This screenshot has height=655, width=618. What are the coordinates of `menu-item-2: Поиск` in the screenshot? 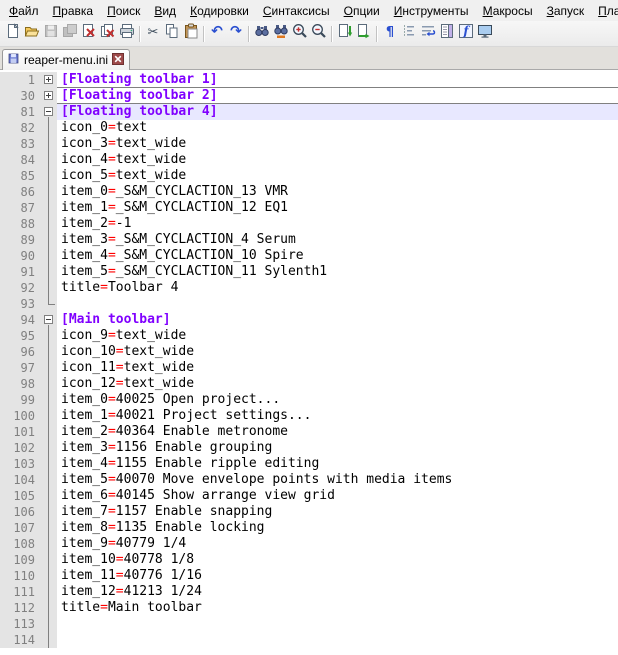 It's located at (123, 11).